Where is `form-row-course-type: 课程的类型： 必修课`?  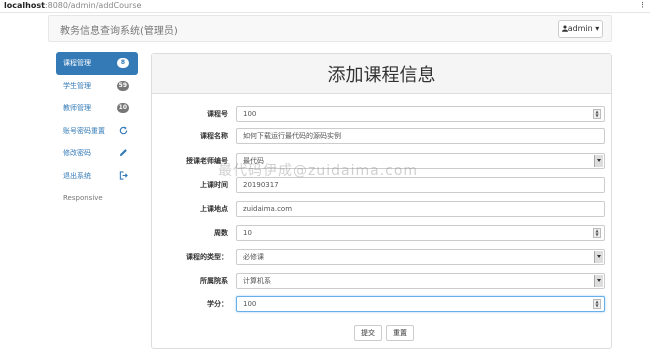 form-row-course-type: 课程的类型： 必修课 is located at coordinates (382, 257).